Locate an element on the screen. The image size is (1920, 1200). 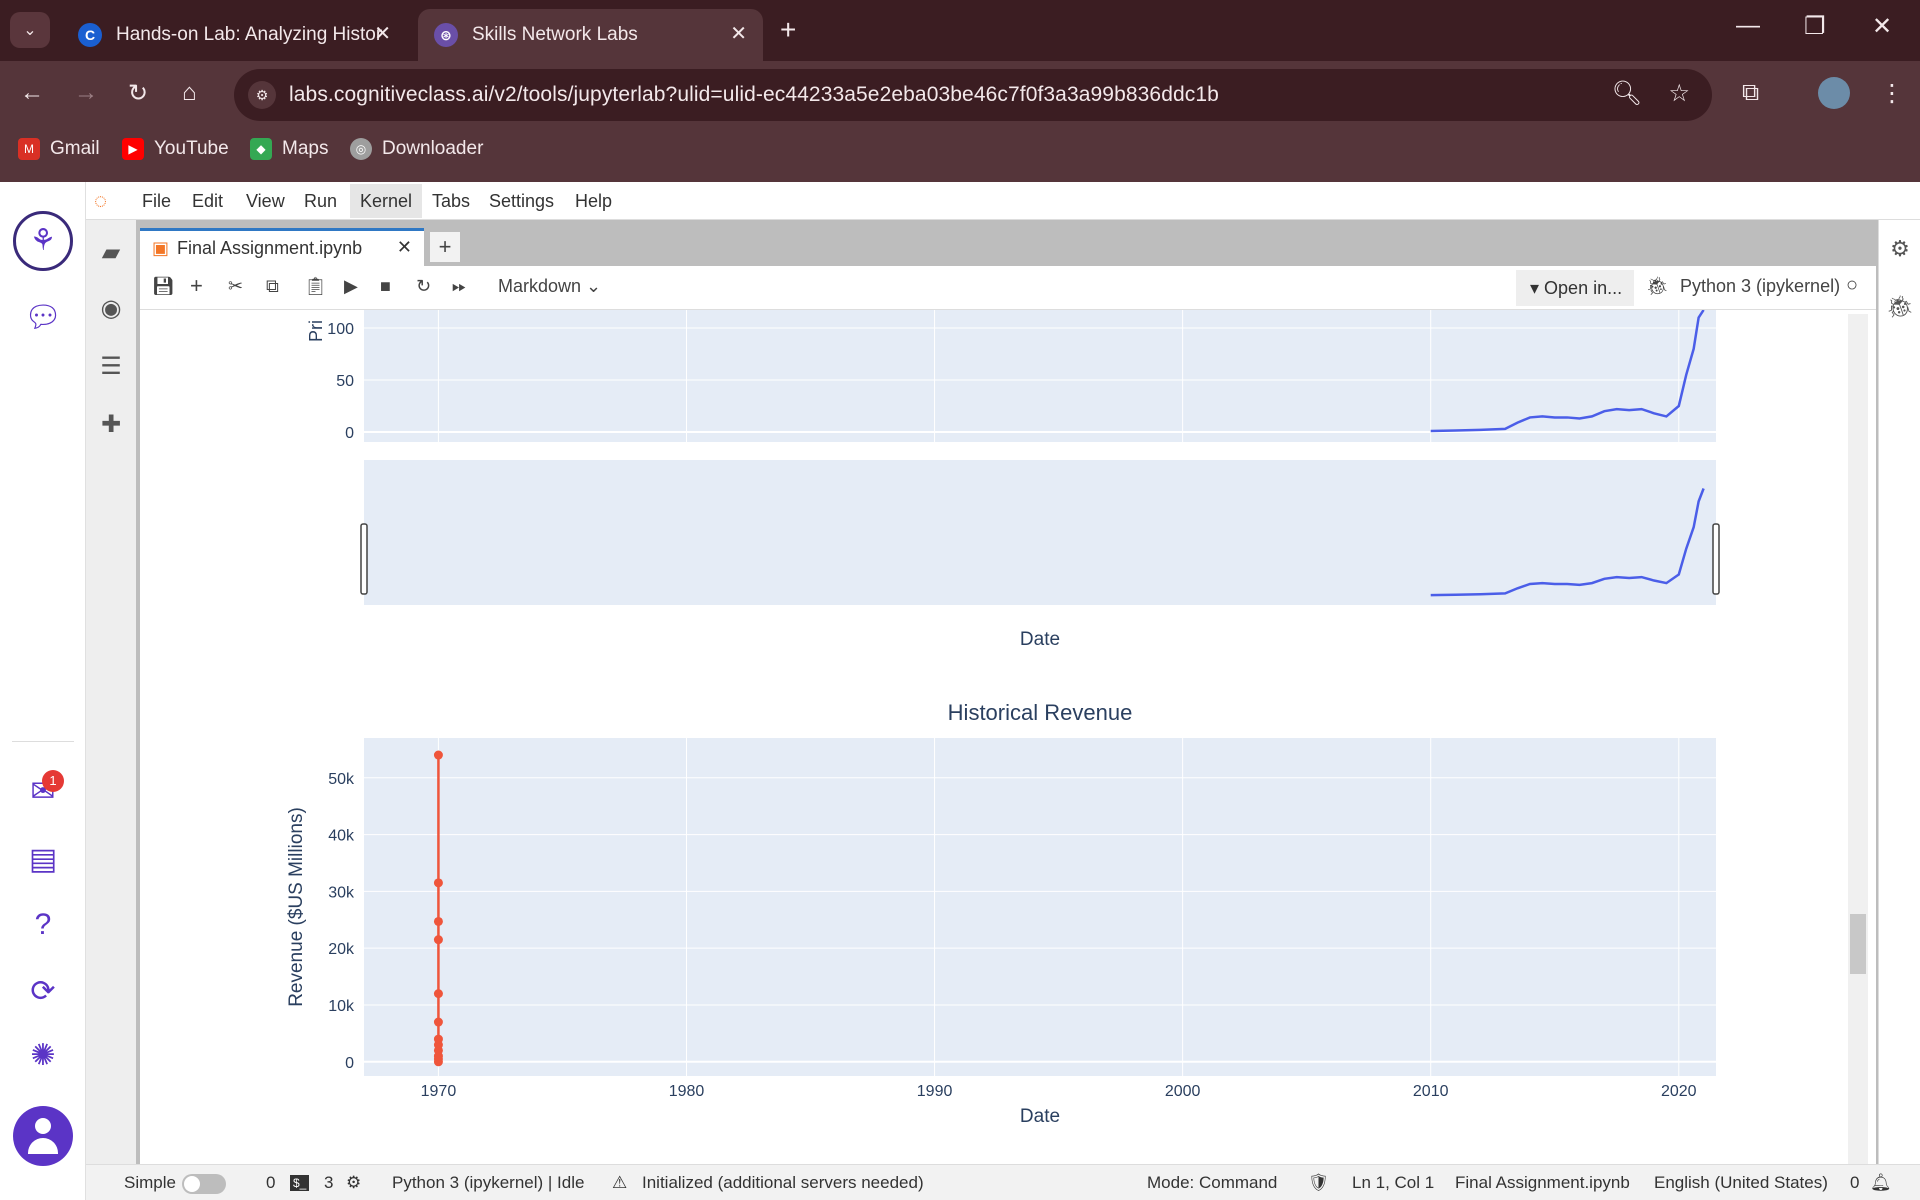
menu-help: Help is located at coordinates (593, 201).